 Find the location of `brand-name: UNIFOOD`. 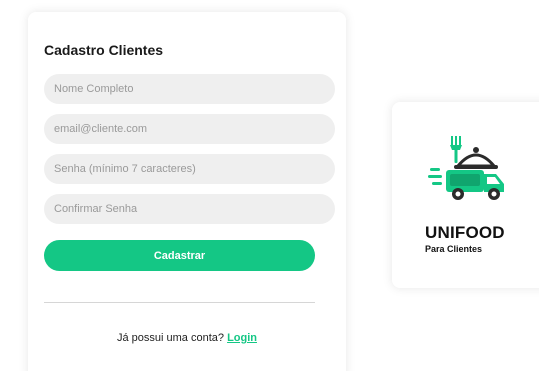

brand-name: UNIFOOD is located at coordinates (465, 232).